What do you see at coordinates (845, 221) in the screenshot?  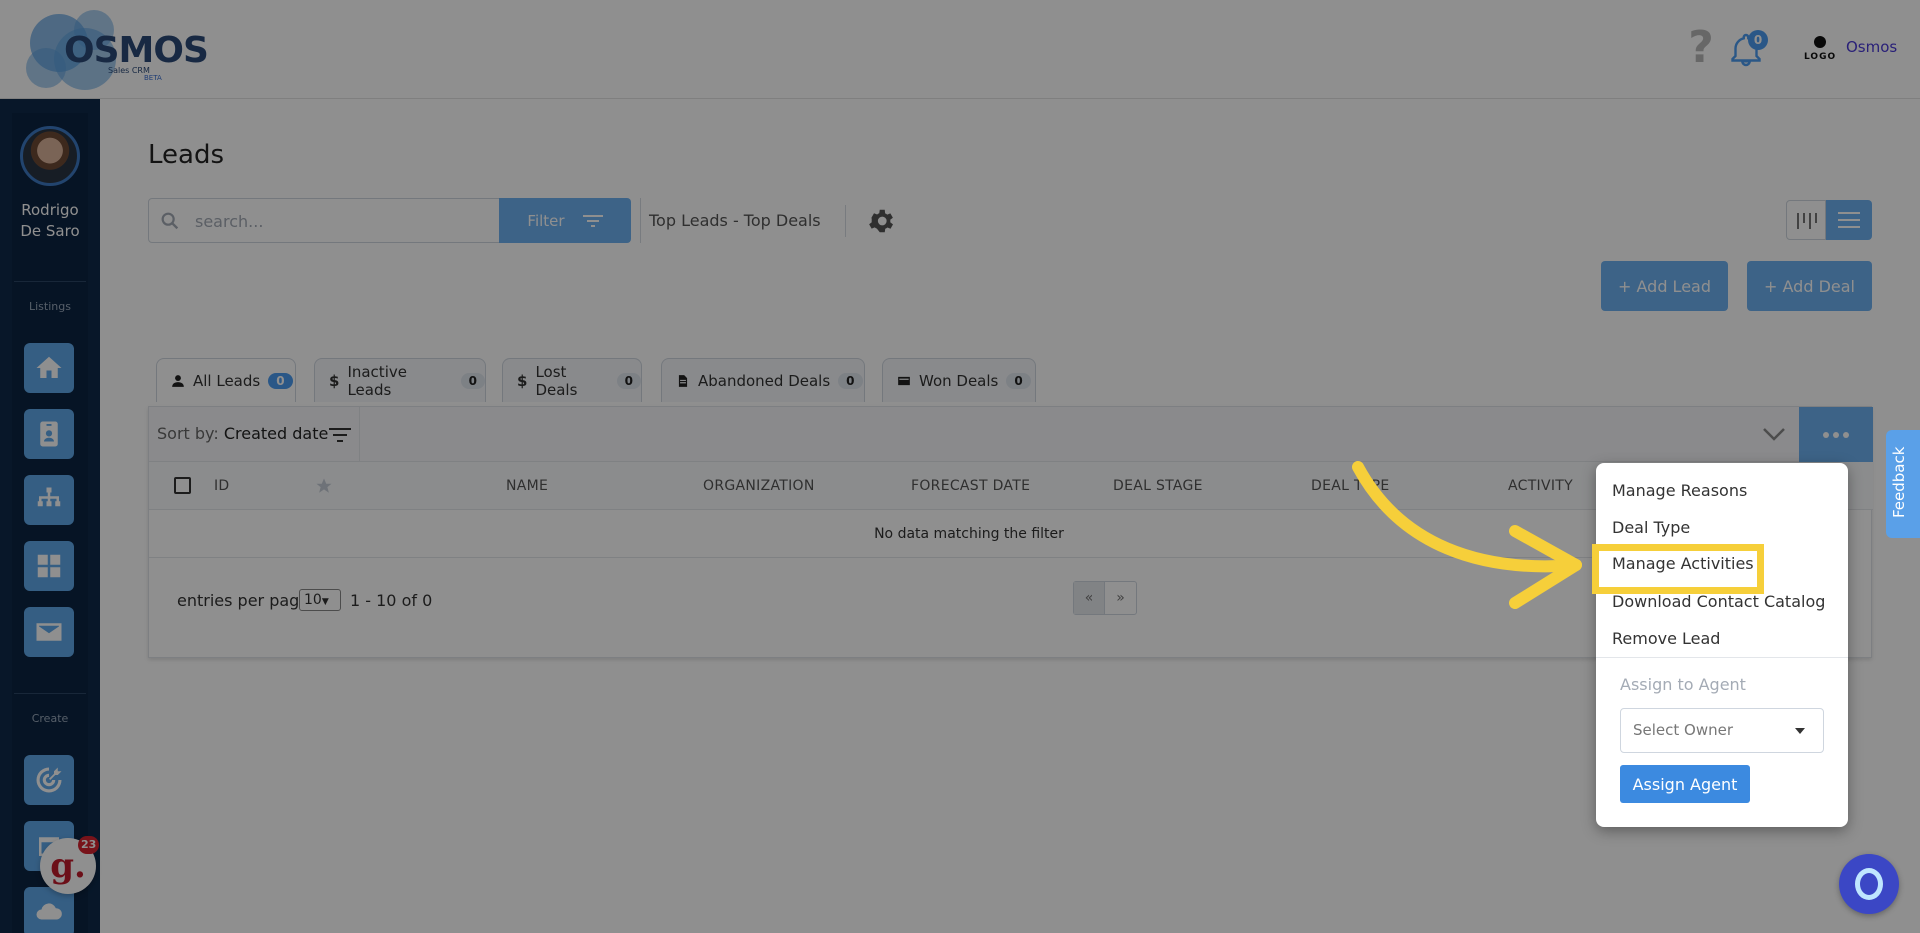 I see `toolbar-divider` at bounding box center [845, 221].